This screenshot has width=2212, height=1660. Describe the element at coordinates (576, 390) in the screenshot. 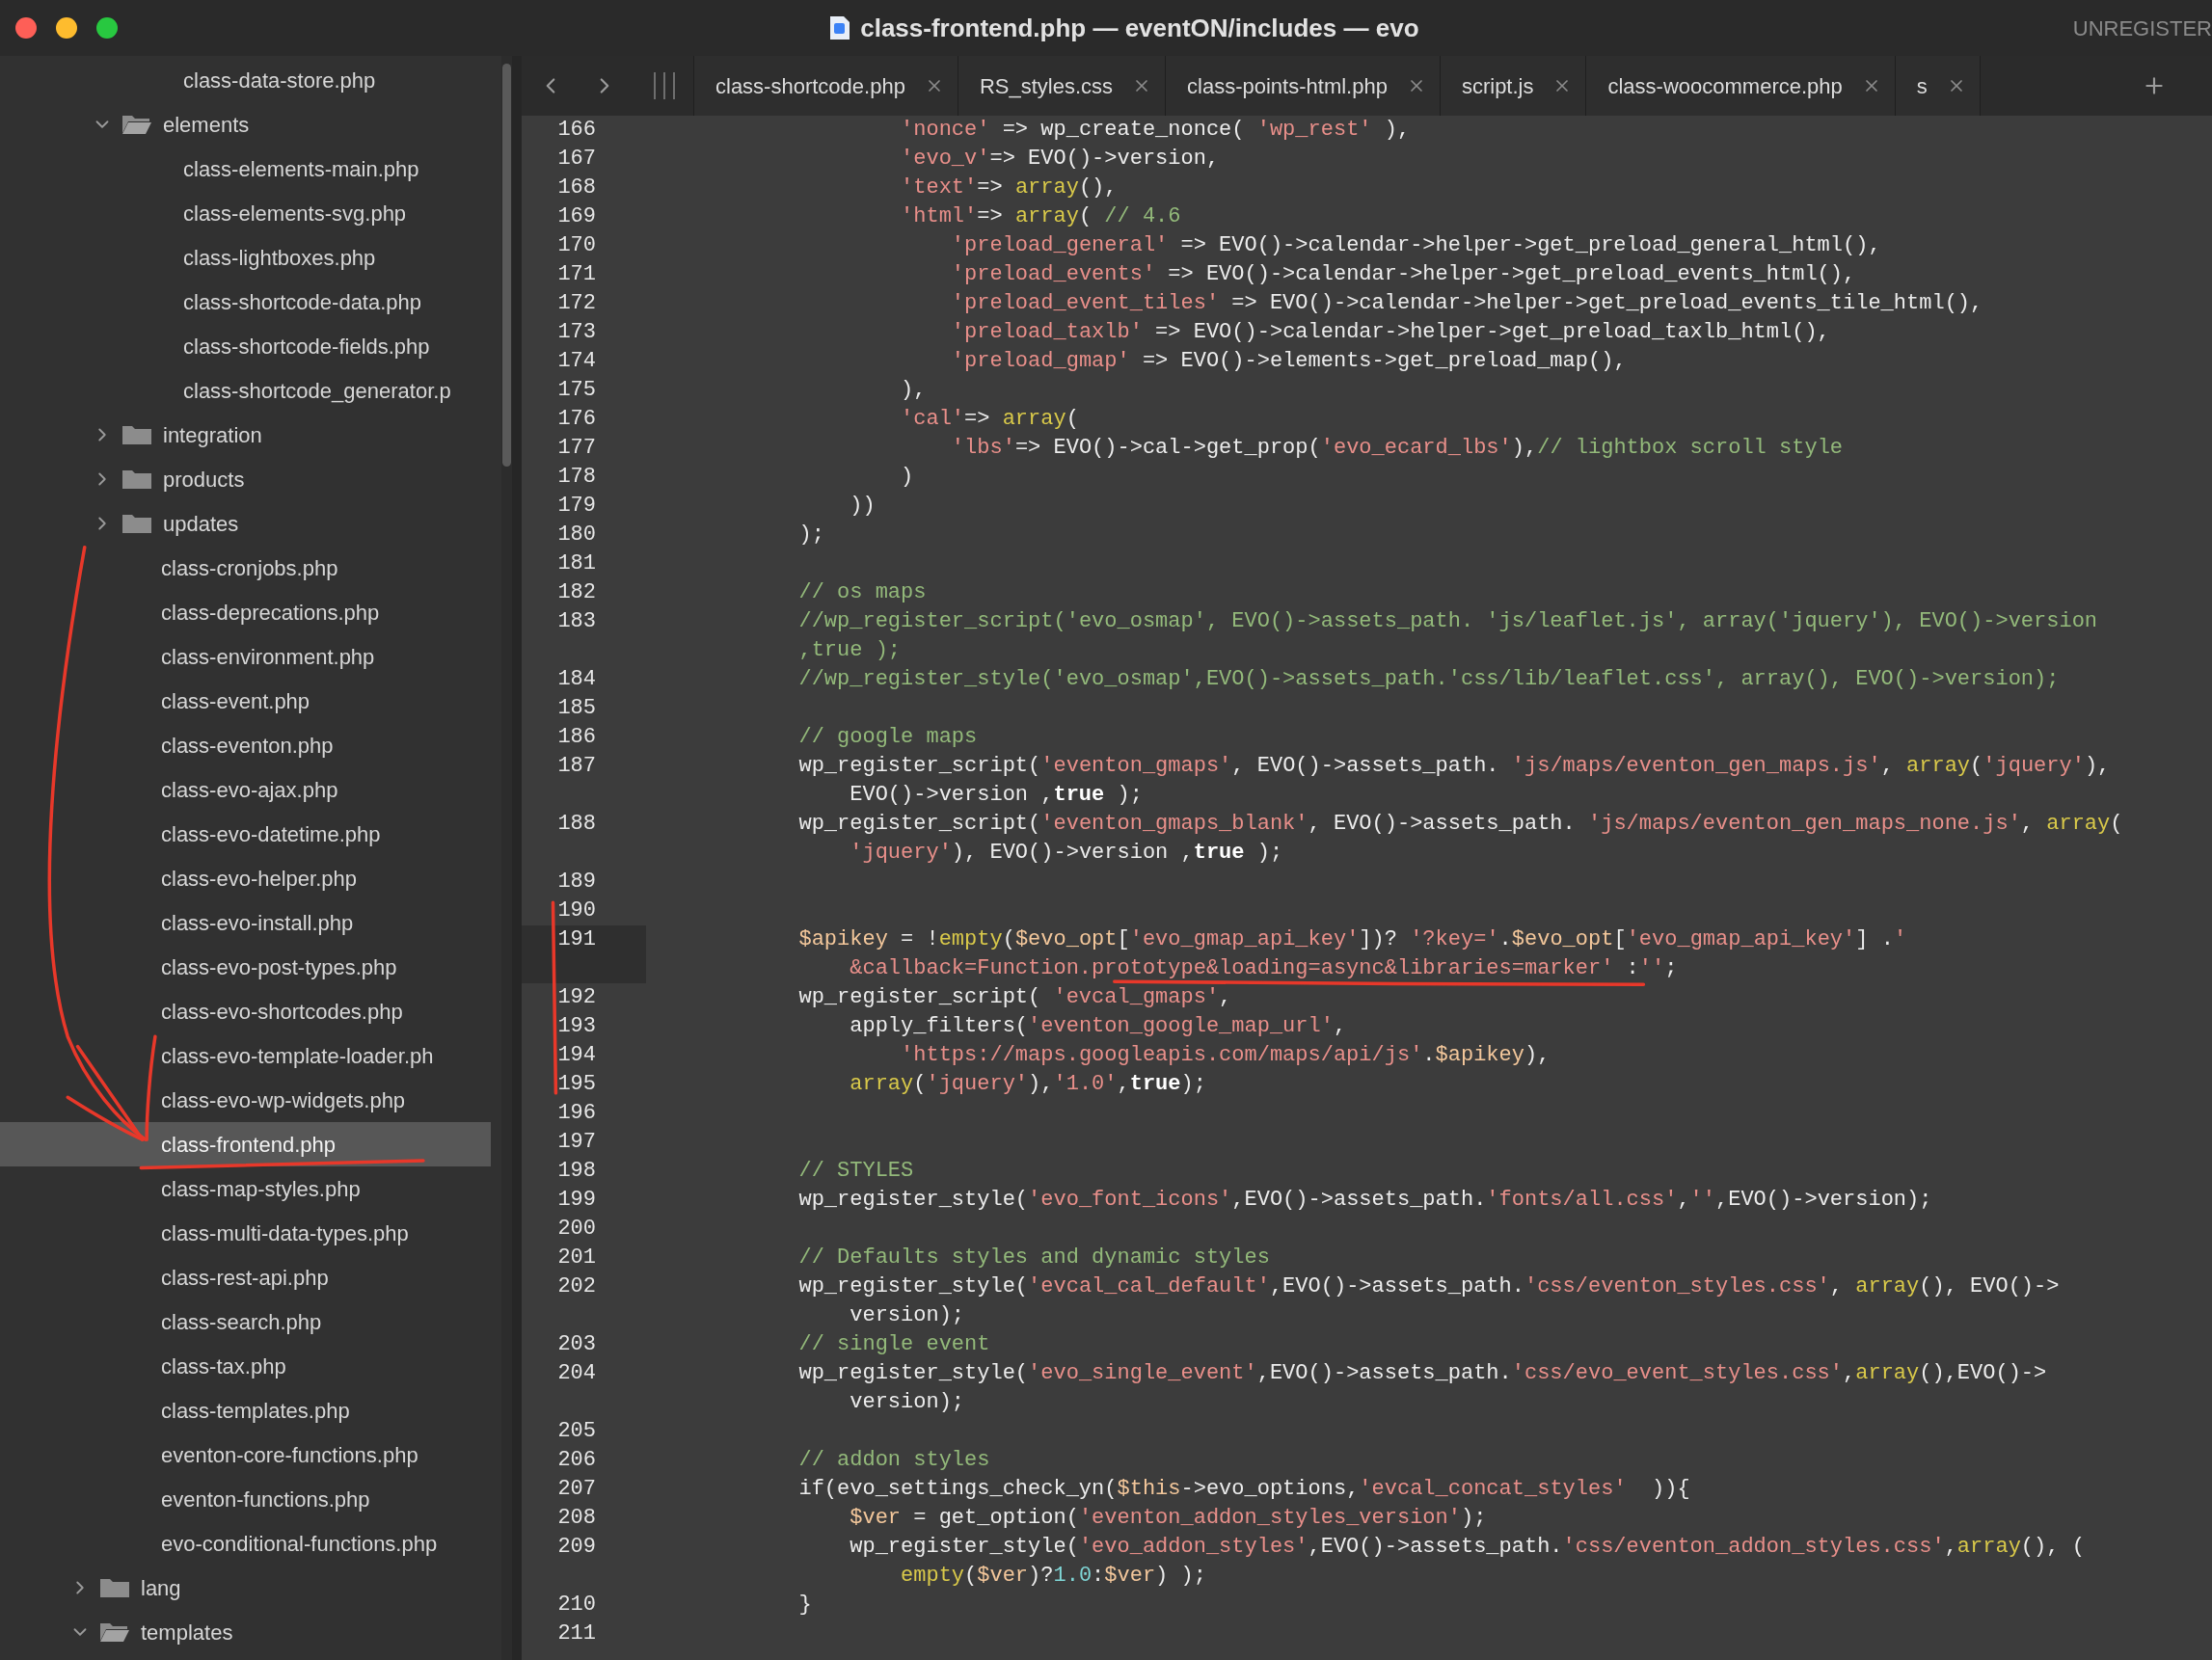

I see `line-number: 175` at that location.